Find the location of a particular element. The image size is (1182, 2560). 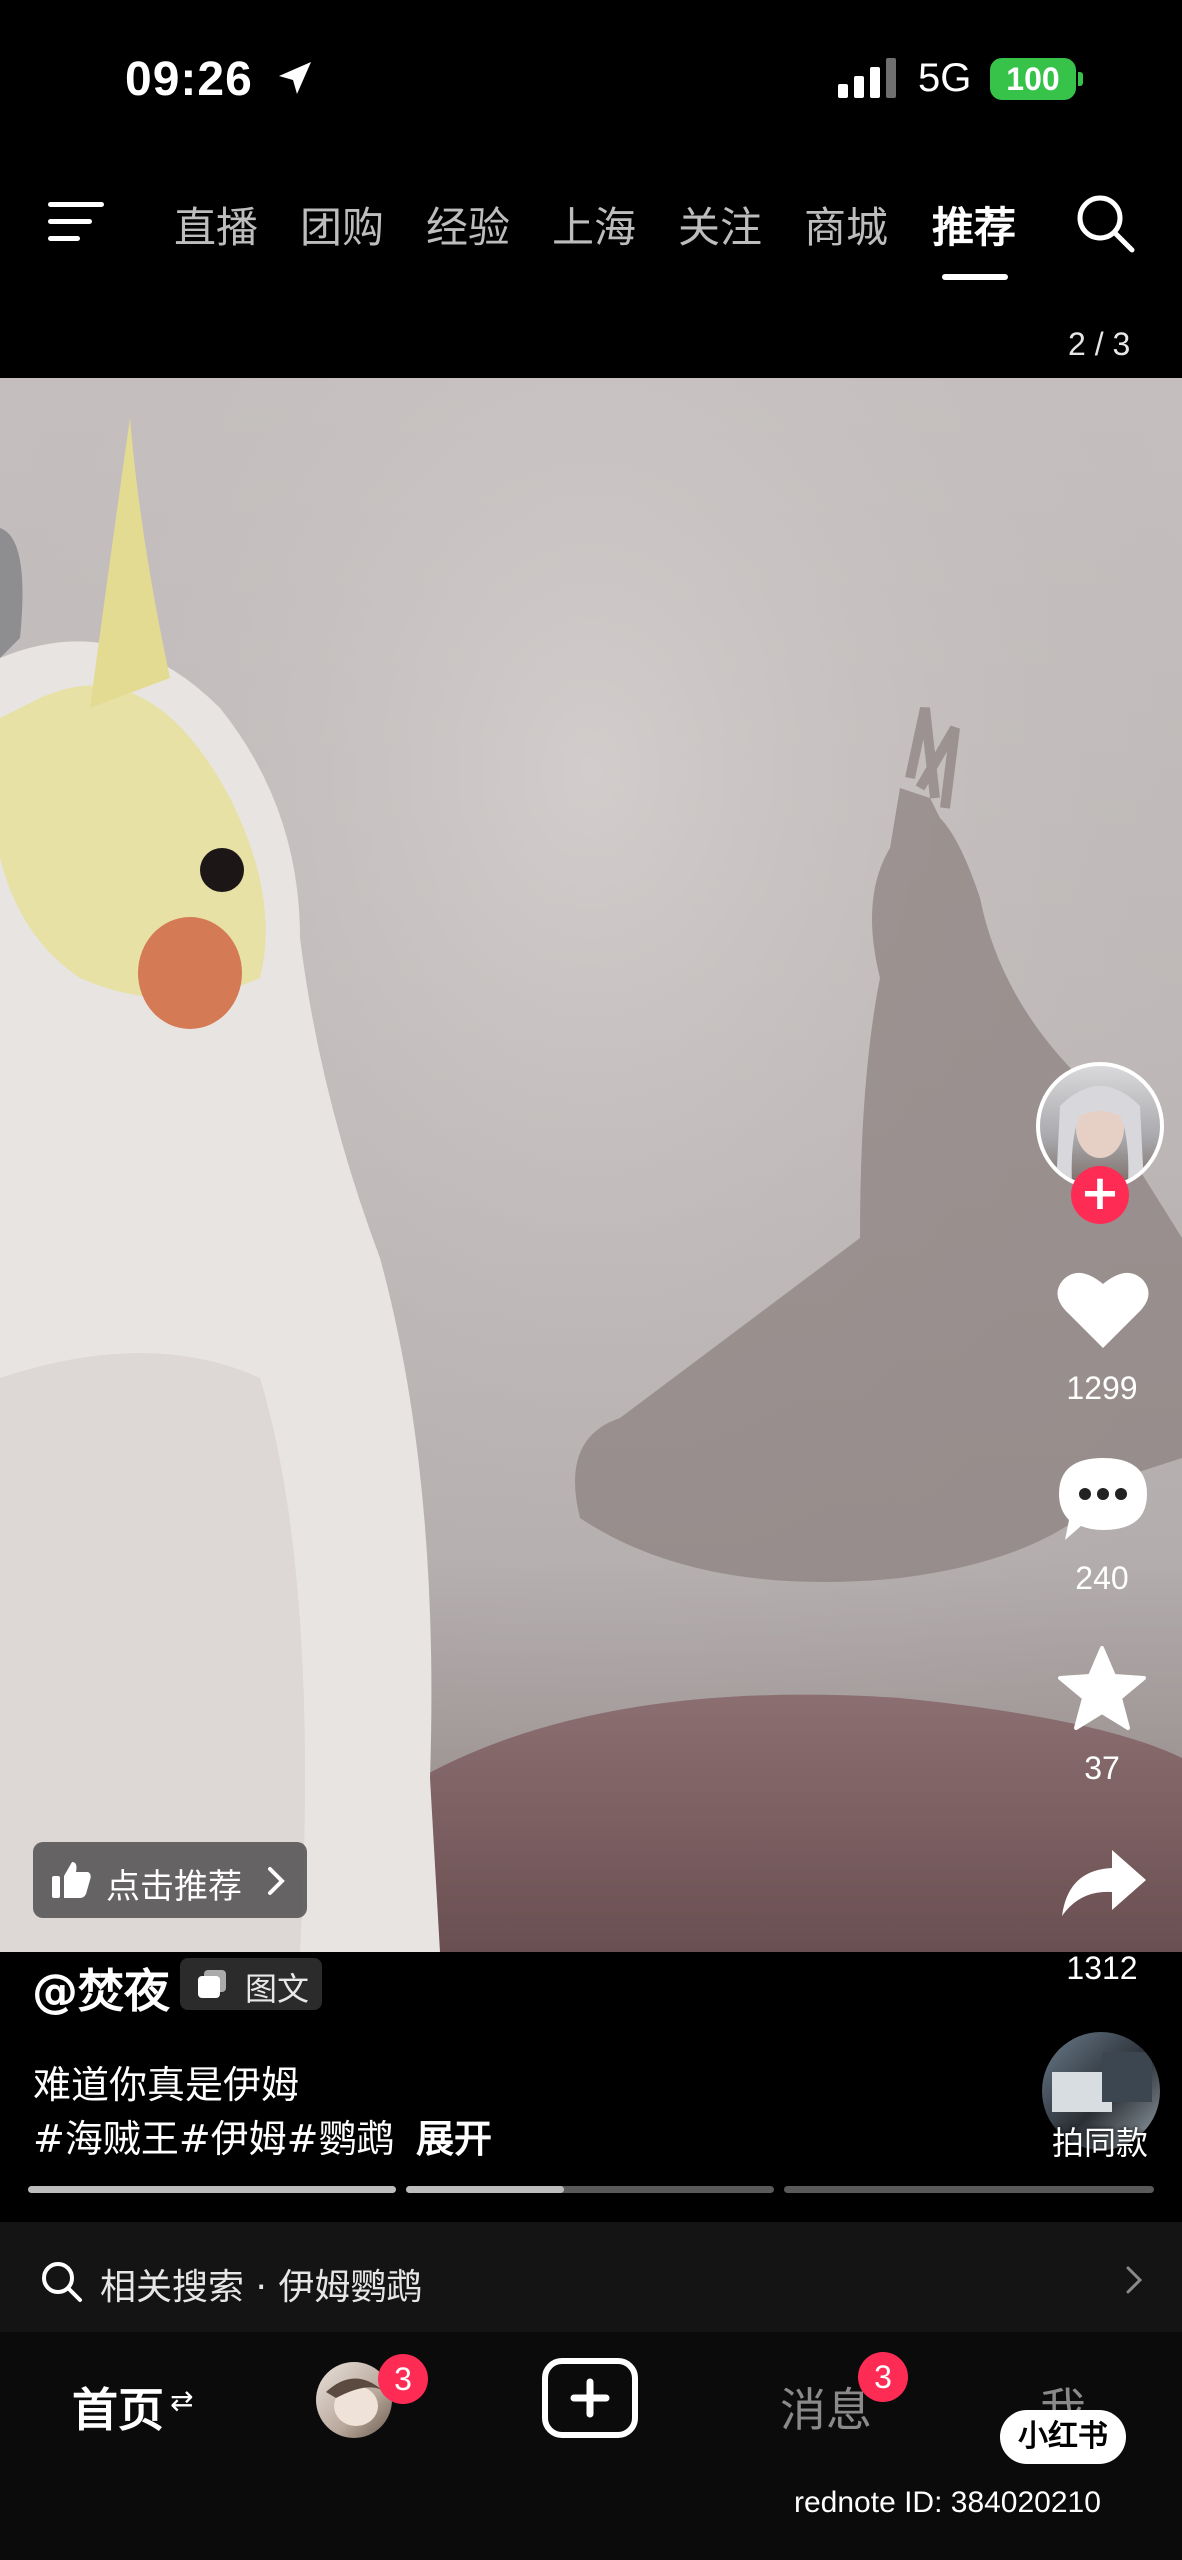

recommend-label: 点击推荐 is located at coordinates (174, 1887).